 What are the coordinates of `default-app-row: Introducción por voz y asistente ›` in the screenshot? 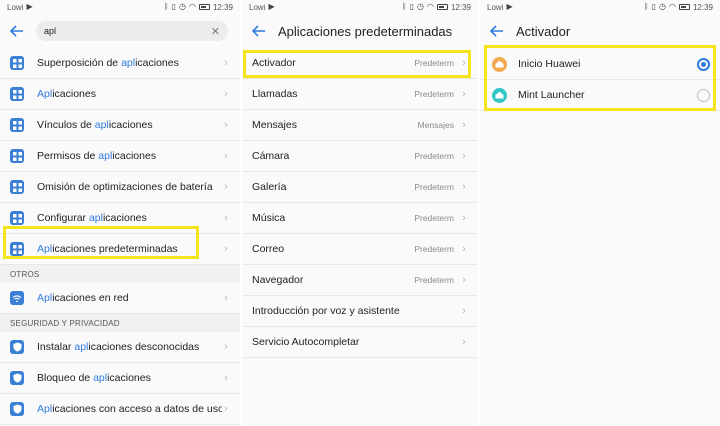 It's located at (360, 311).